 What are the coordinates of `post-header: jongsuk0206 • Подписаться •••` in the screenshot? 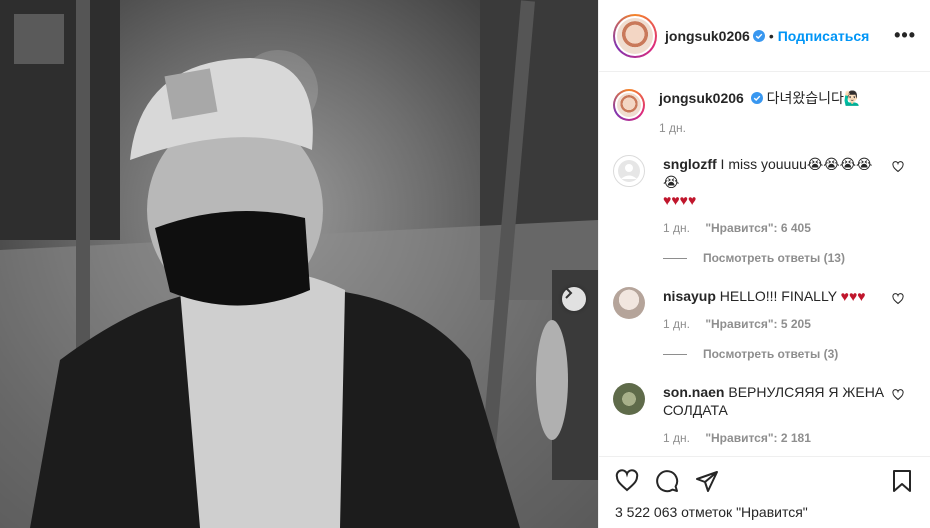 It's located at (764, 36).